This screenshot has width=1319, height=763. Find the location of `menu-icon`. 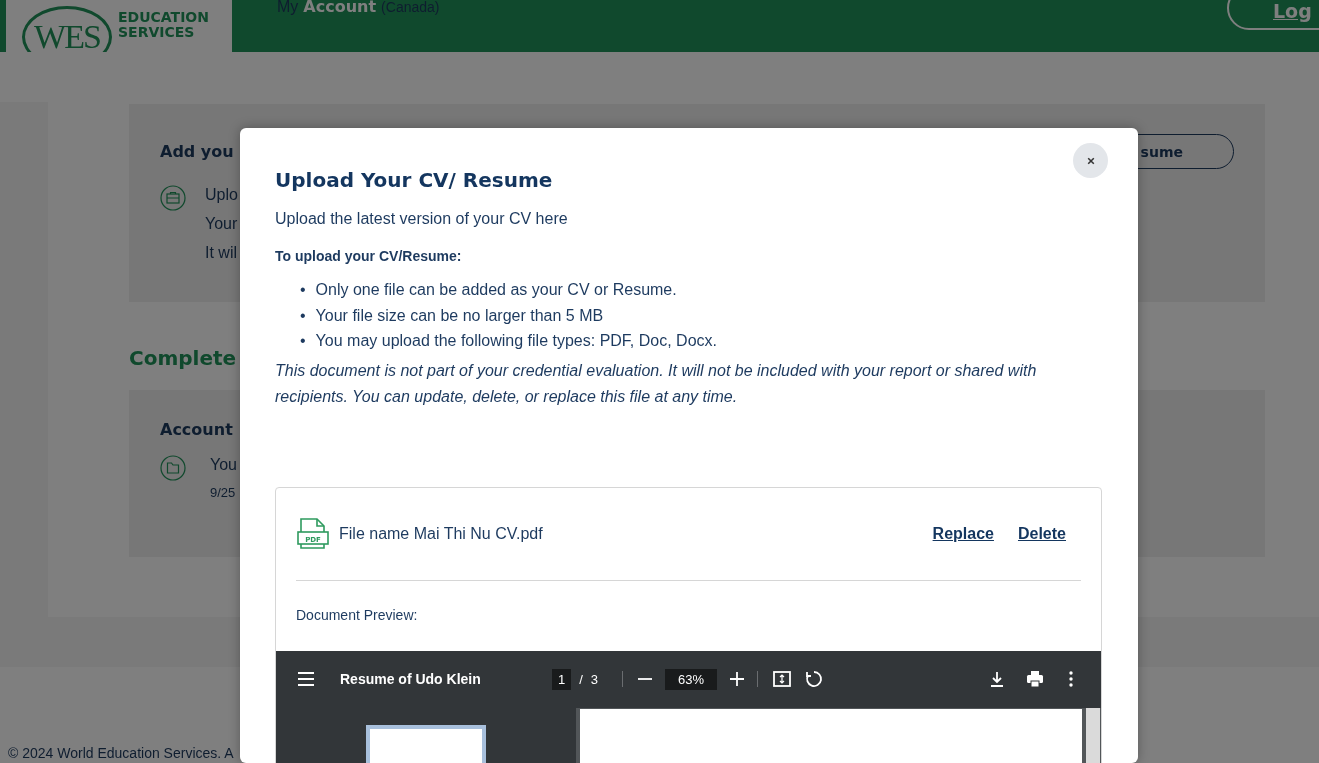

menu-icon is located at coordinates (306, 679).